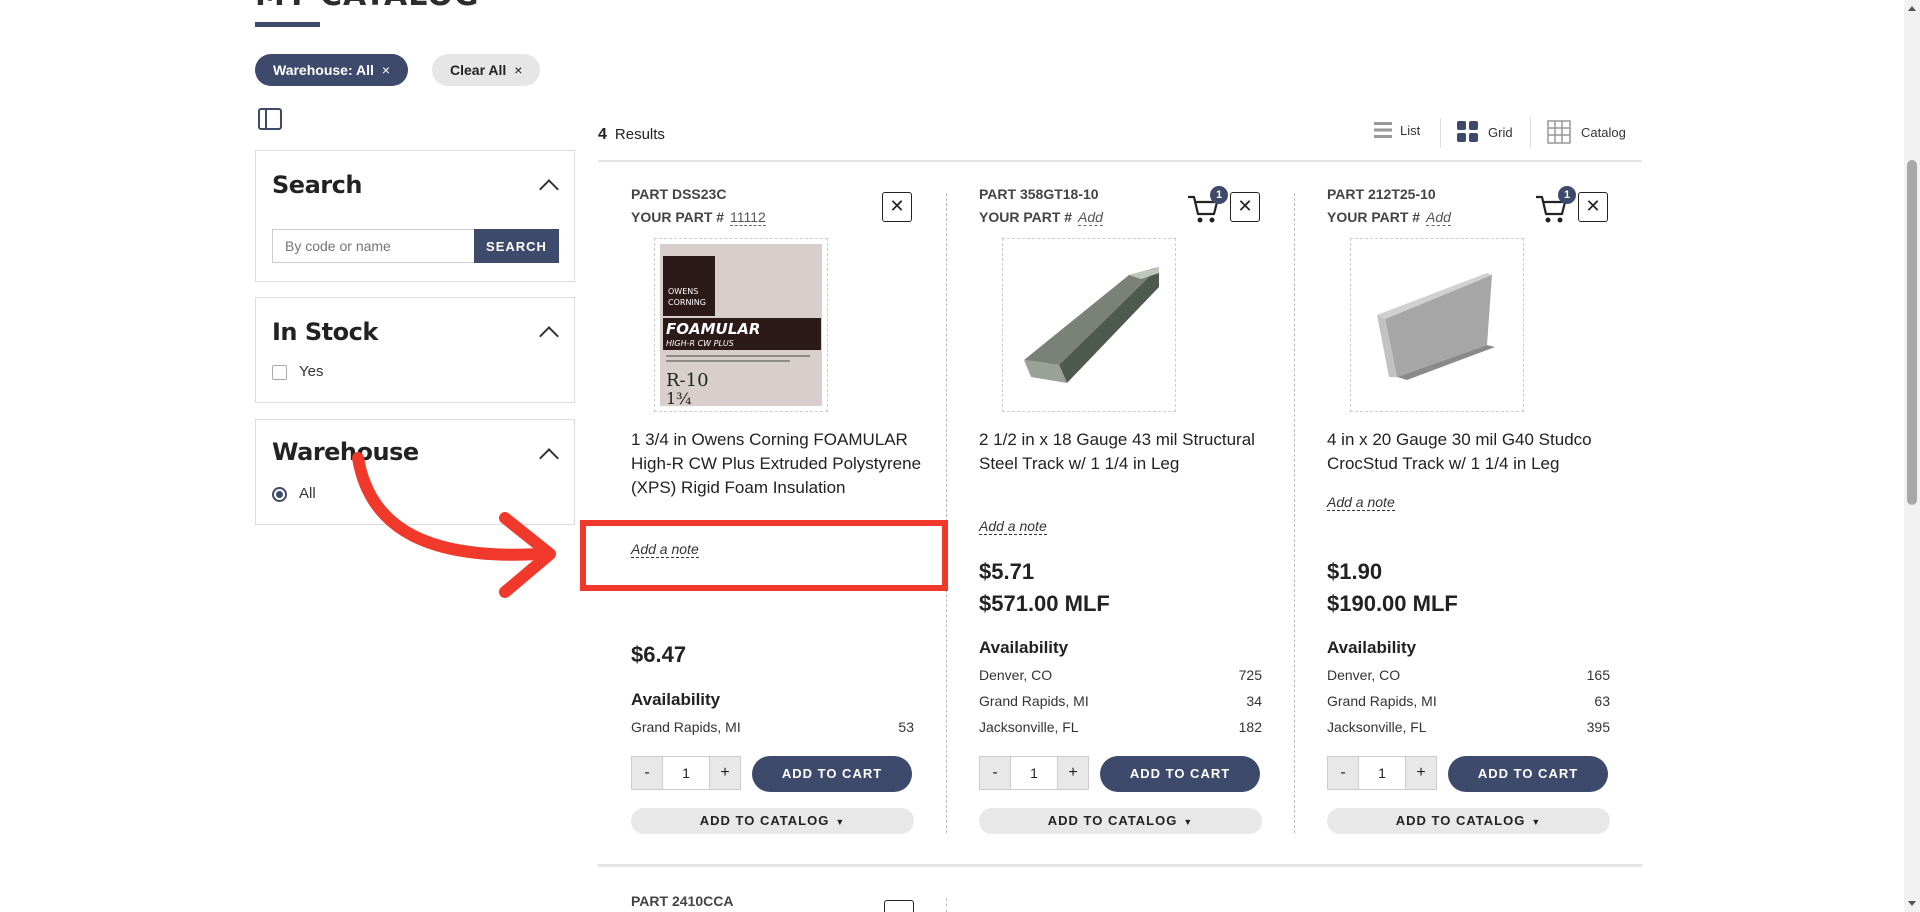 The image size is (1920, 912). Describe the element at coordinates (1912, 332) in the screenshot. I see `scroll-thumb` at that location.